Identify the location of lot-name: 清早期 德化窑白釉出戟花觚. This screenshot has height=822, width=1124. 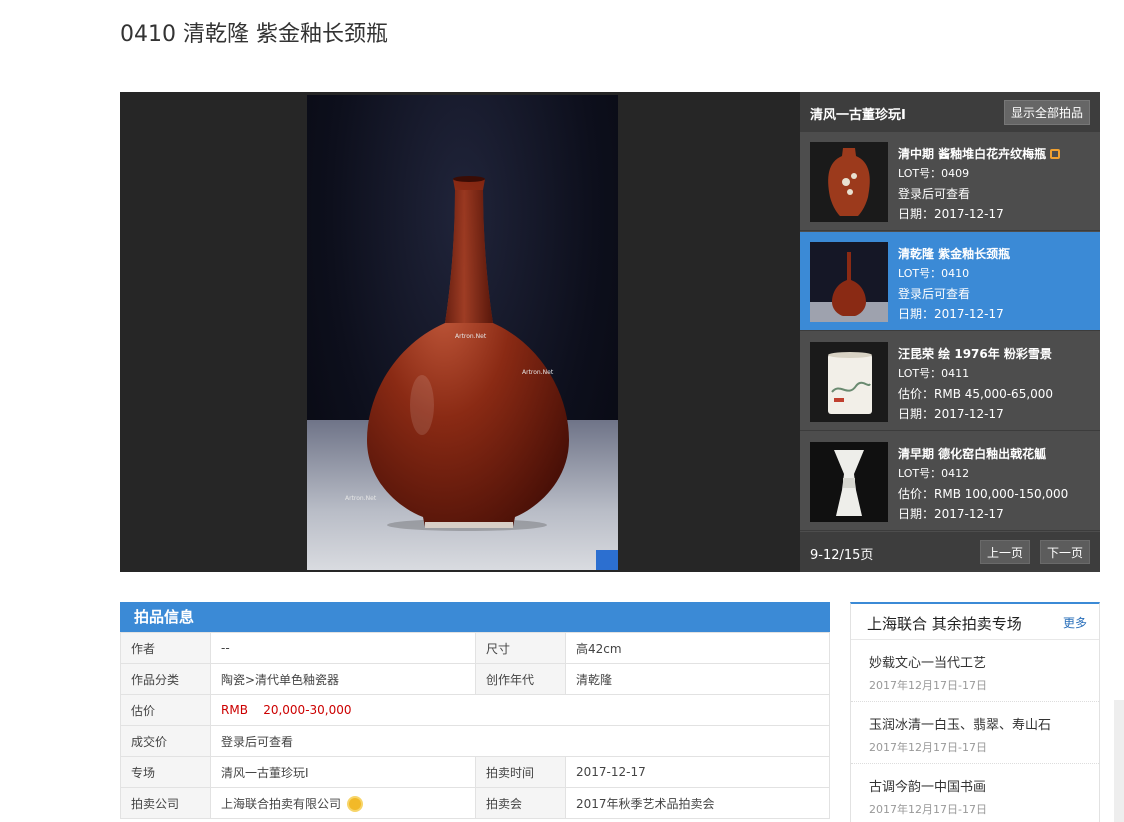
(972, 454).